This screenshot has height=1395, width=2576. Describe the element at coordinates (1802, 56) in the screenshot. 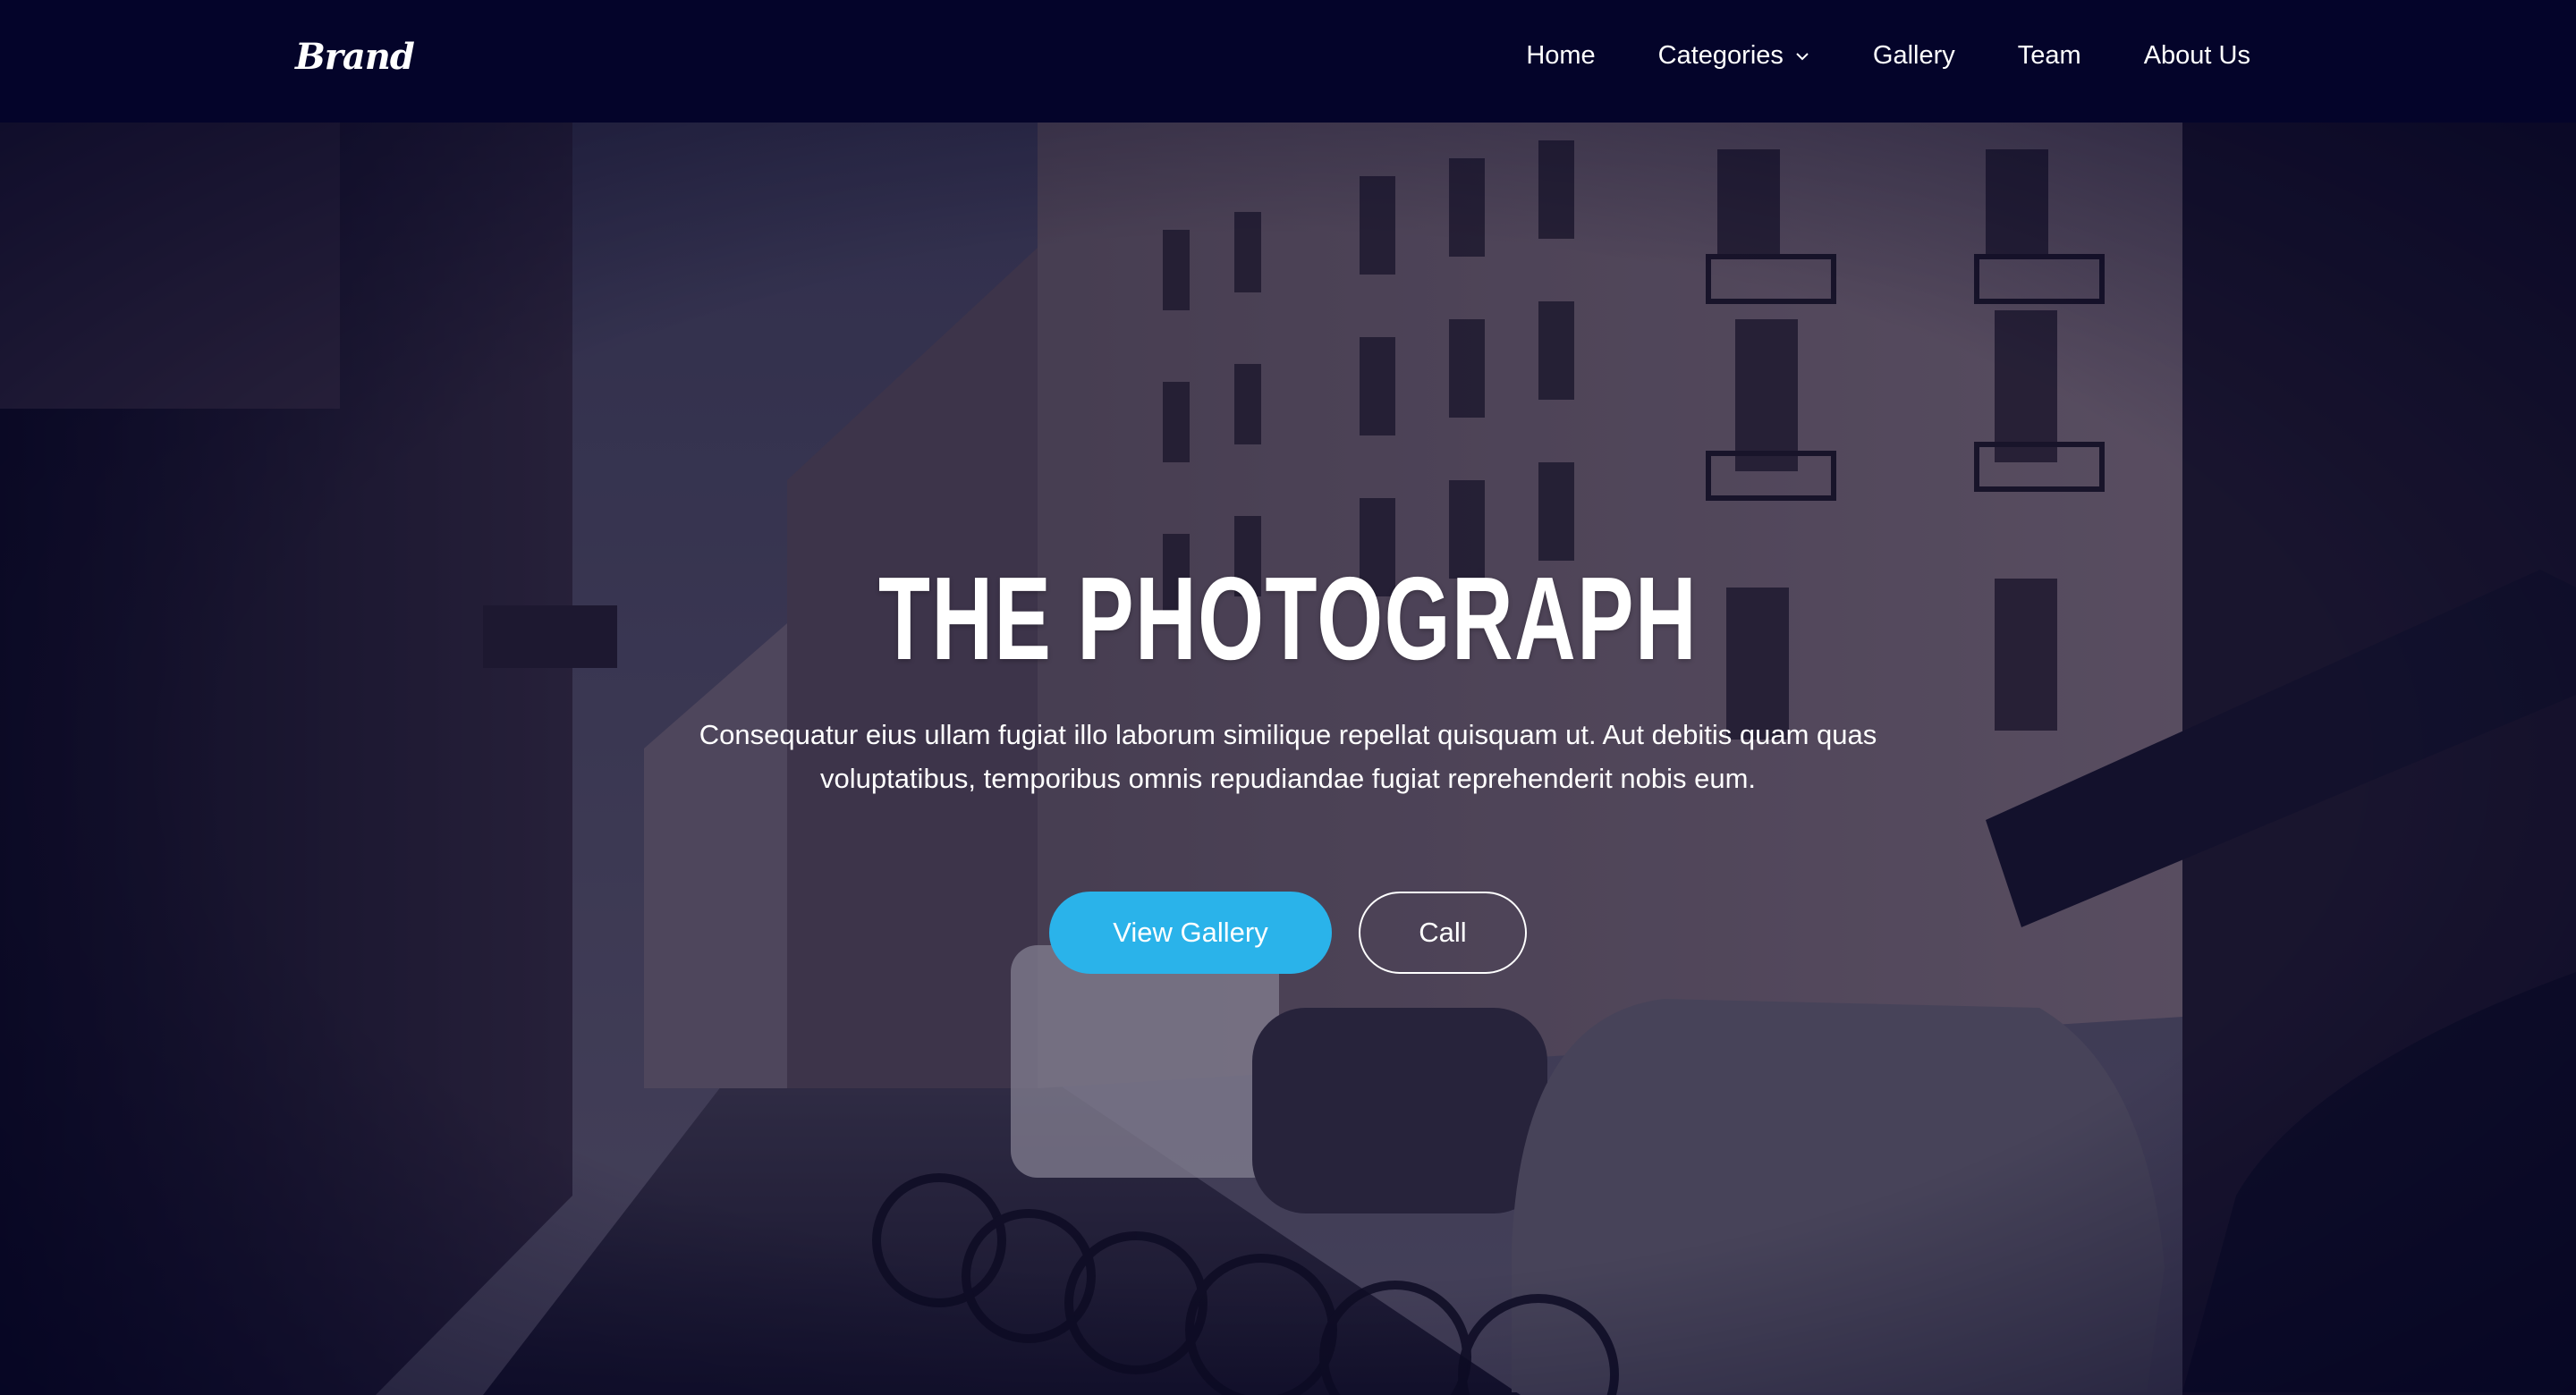

I see `chevron-down-icon` at that location.